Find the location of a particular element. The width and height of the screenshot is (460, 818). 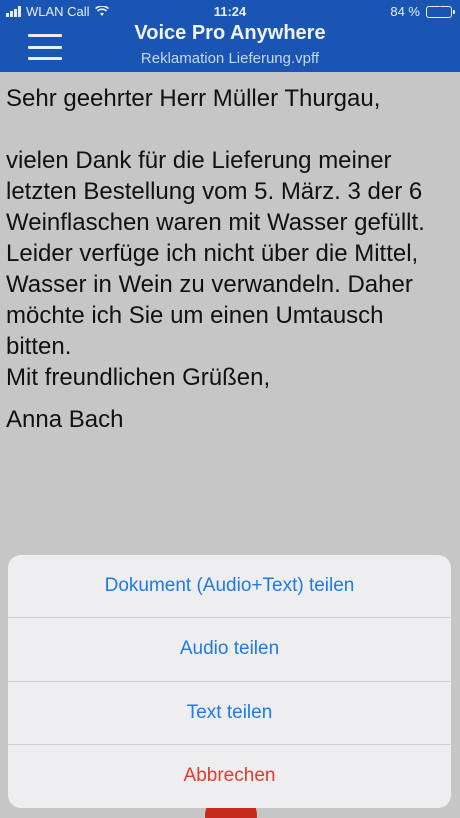

share-text-button: Text teilen is located at coordinates (229, 713).